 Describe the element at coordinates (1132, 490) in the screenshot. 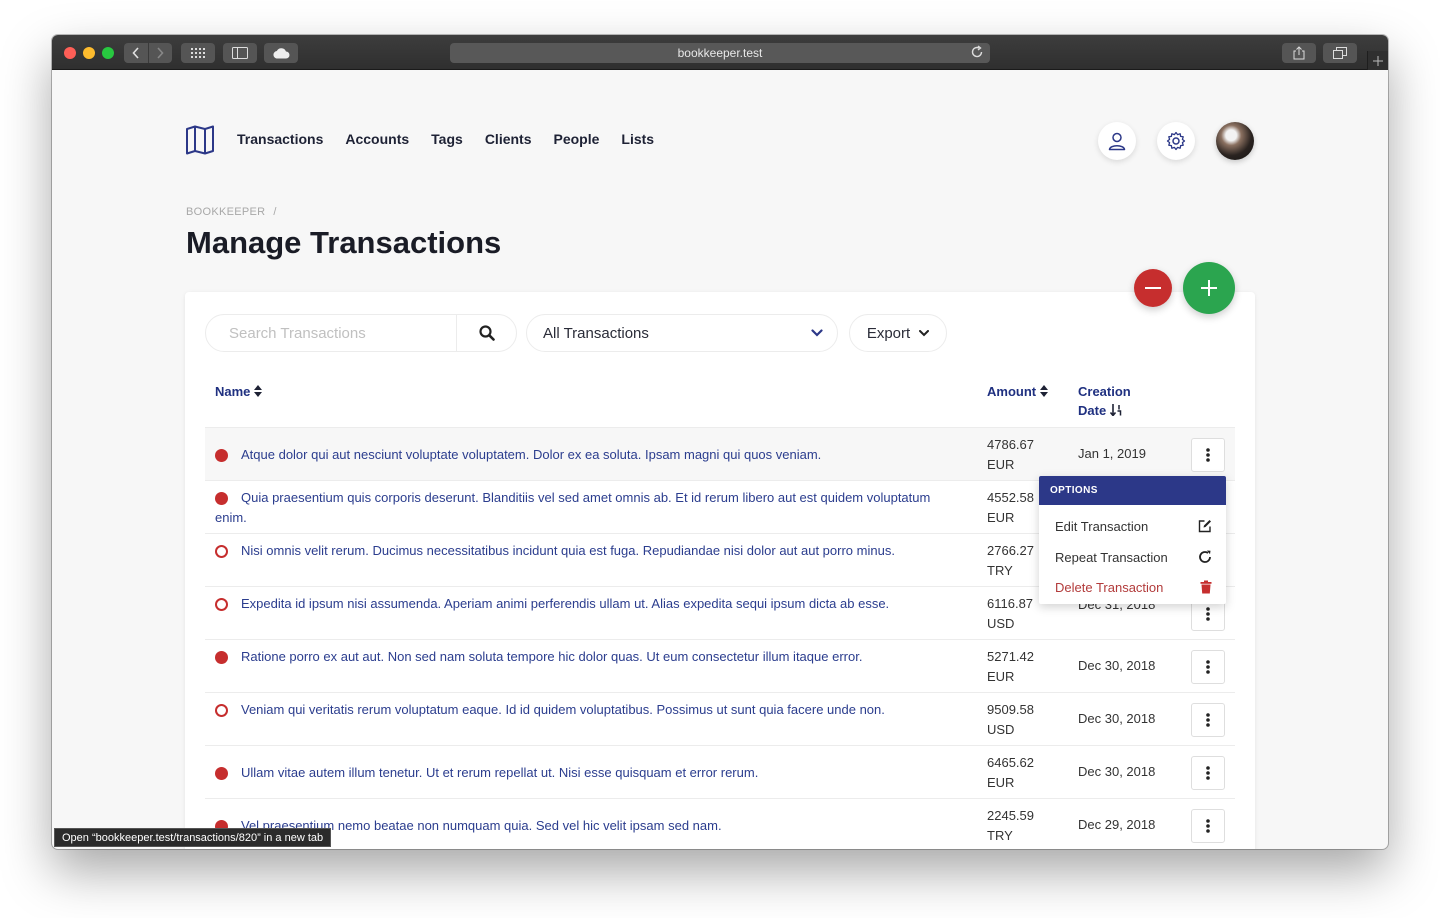

I see `options-header: OPTIONS` at that location.